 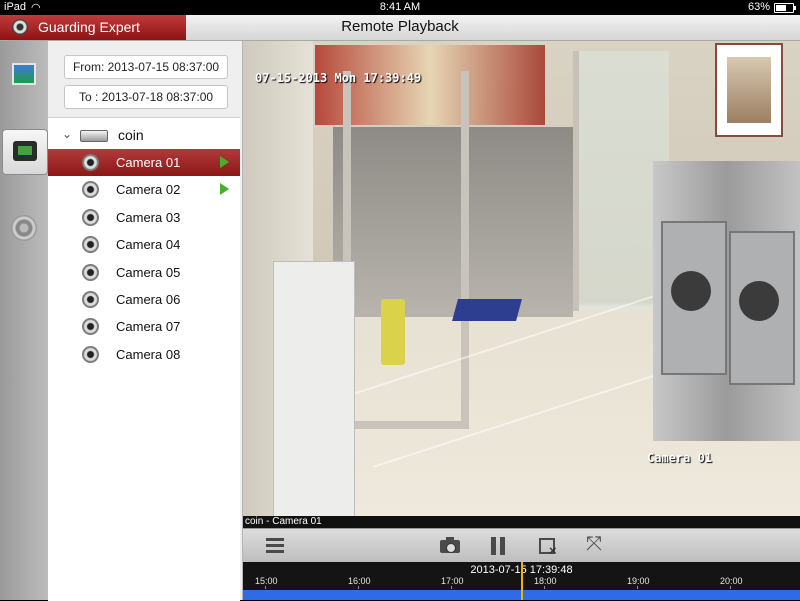 I want to click on clock: 8:41 AM, so click(x=400, y=7).